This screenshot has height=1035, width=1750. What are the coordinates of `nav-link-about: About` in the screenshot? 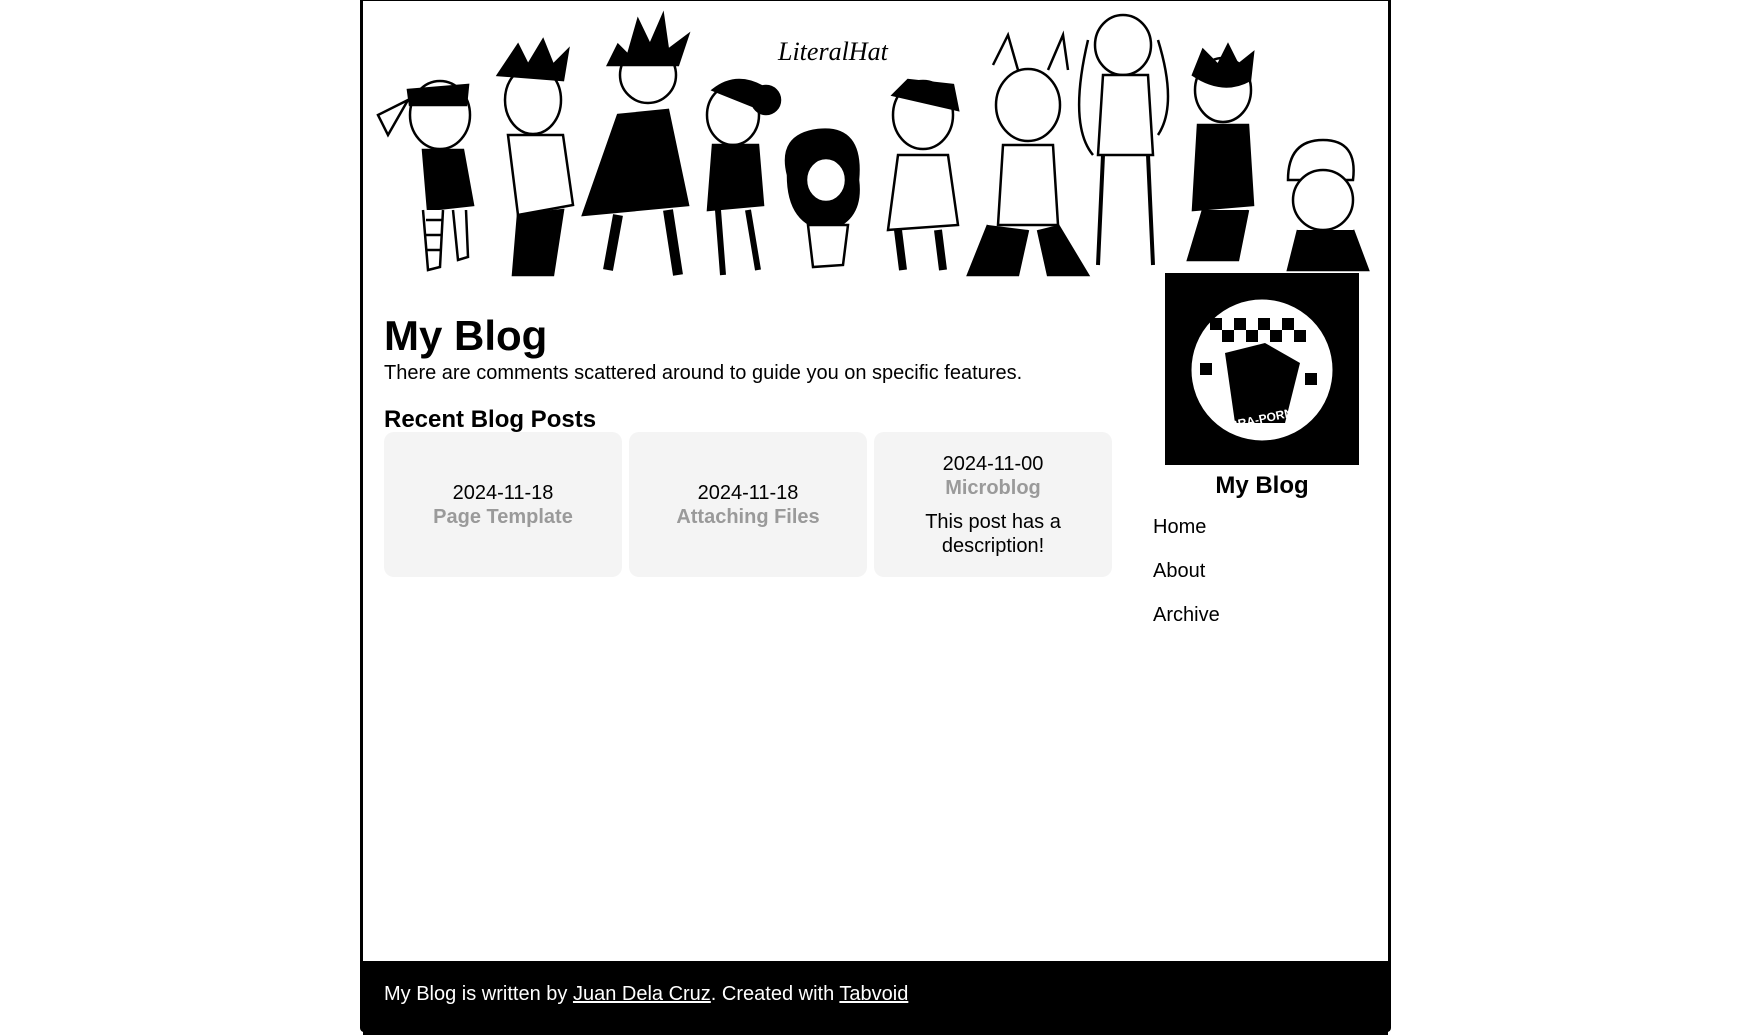 It's located at (1262, 571).